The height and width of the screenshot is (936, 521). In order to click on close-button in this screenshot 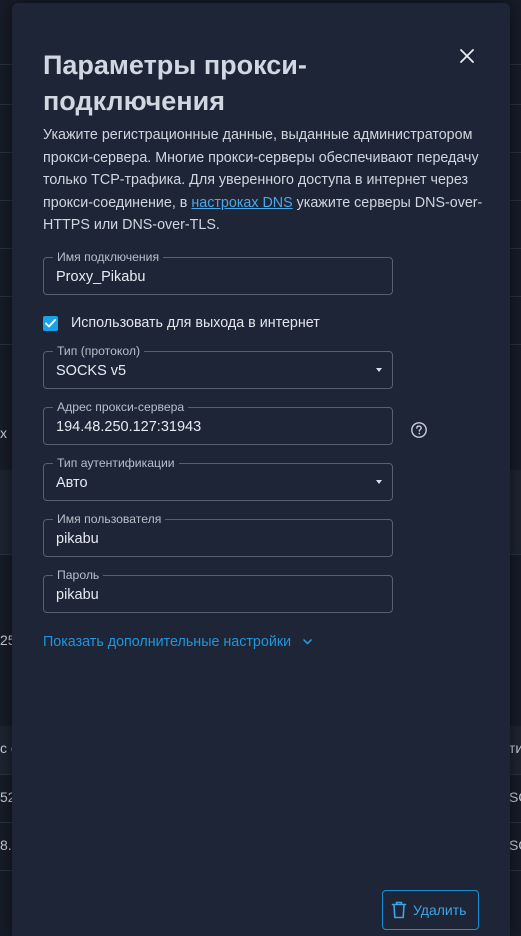, I will do `click(467, 56)`.